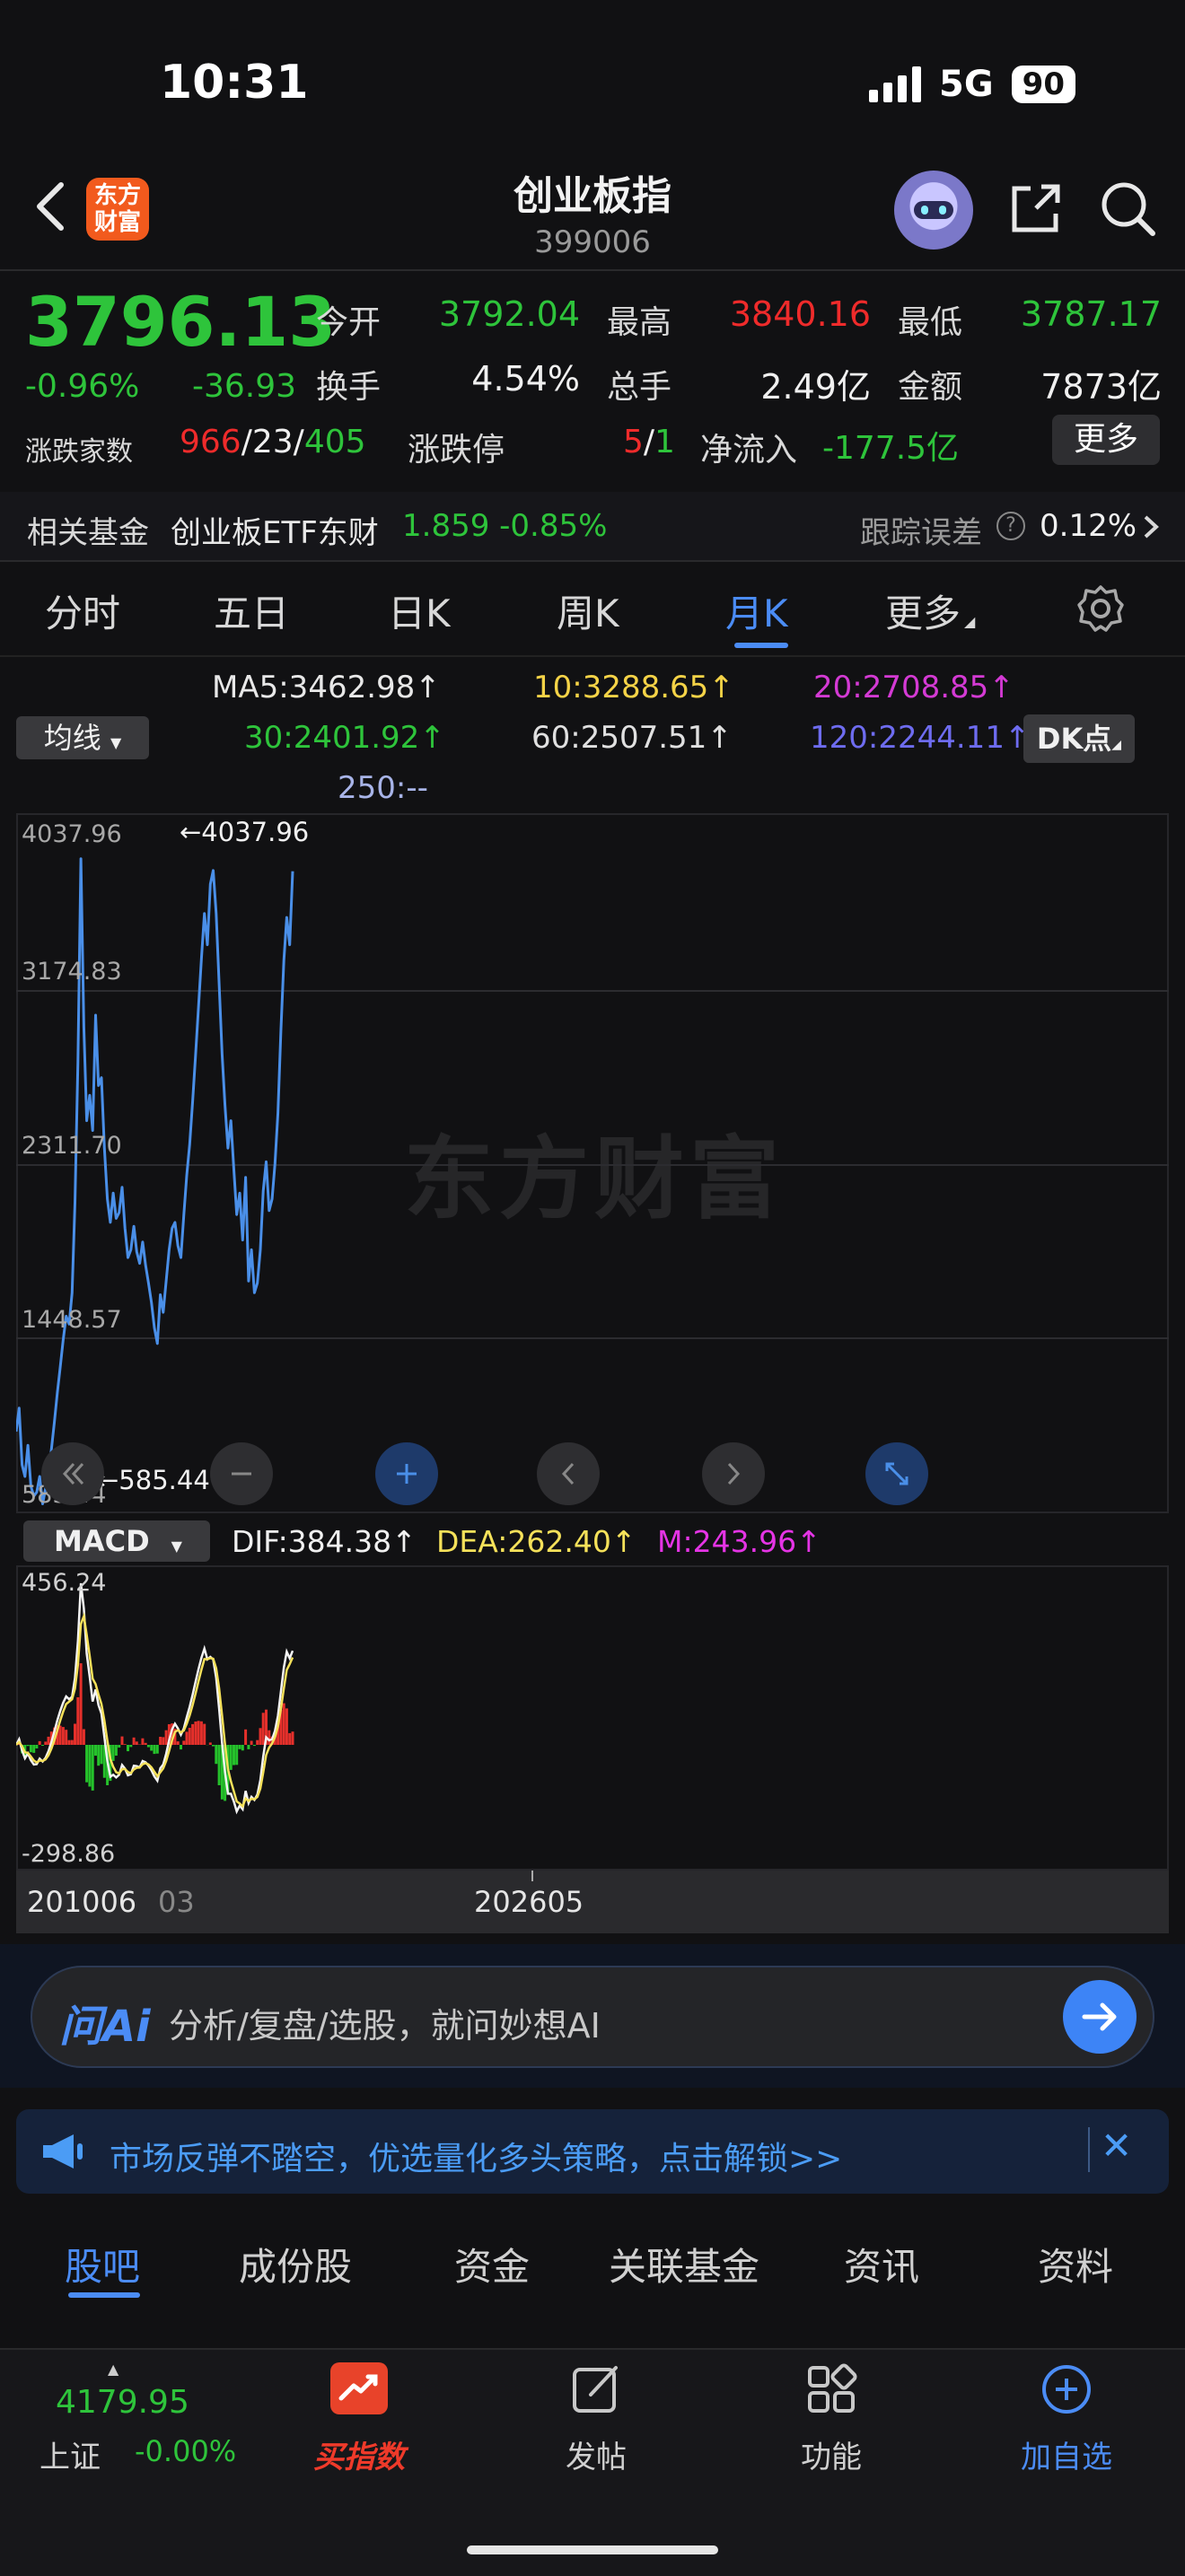 This screenshot has width=1185, height=2576. I want to click on tab-constituents: 成份股, so click(295, 2264).